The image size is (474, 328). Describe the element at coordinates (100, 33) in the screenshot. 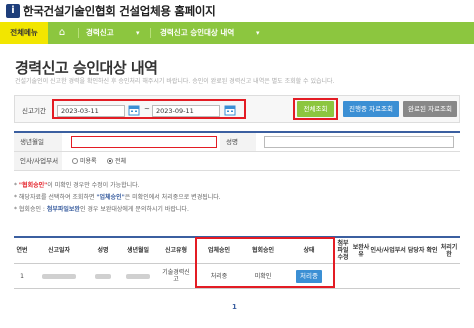

I see `breadcrumb-career-report: 경력신고` at that location.